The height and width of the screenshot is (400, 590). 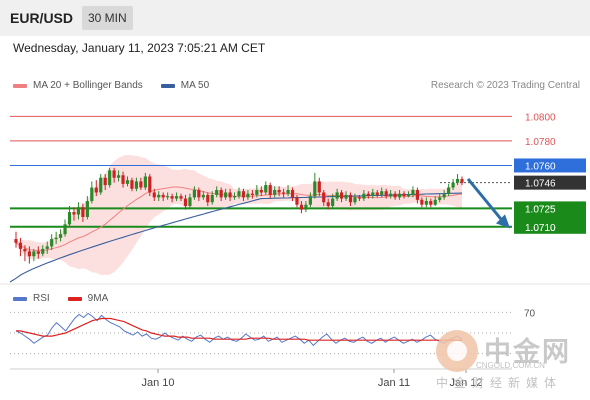 I want to click on rsi-ma9-line, so click(x=239, y=329).